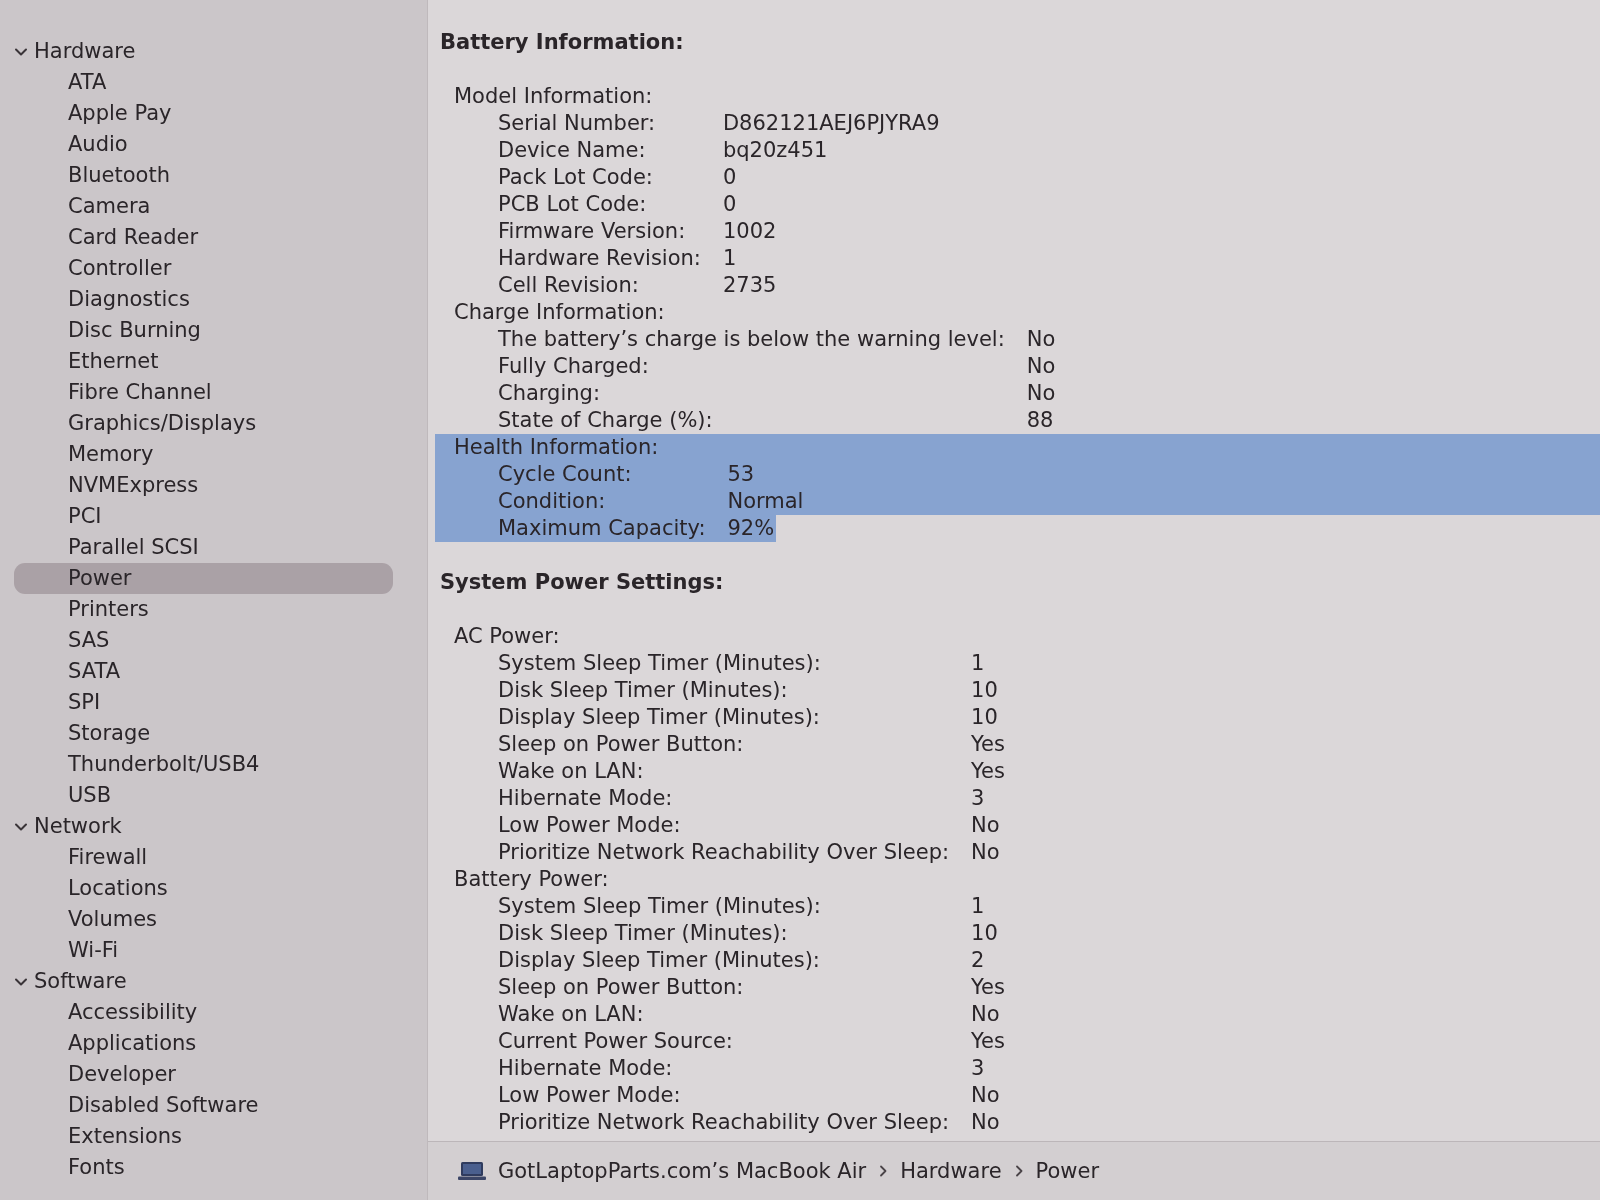 This screenshot has height=1200, width=1600. What do you see at coordinates (831, 123) in the screenshot?
I see `info-value: D862121AEJ6PJYRA9` at bounding box center [831, 123].